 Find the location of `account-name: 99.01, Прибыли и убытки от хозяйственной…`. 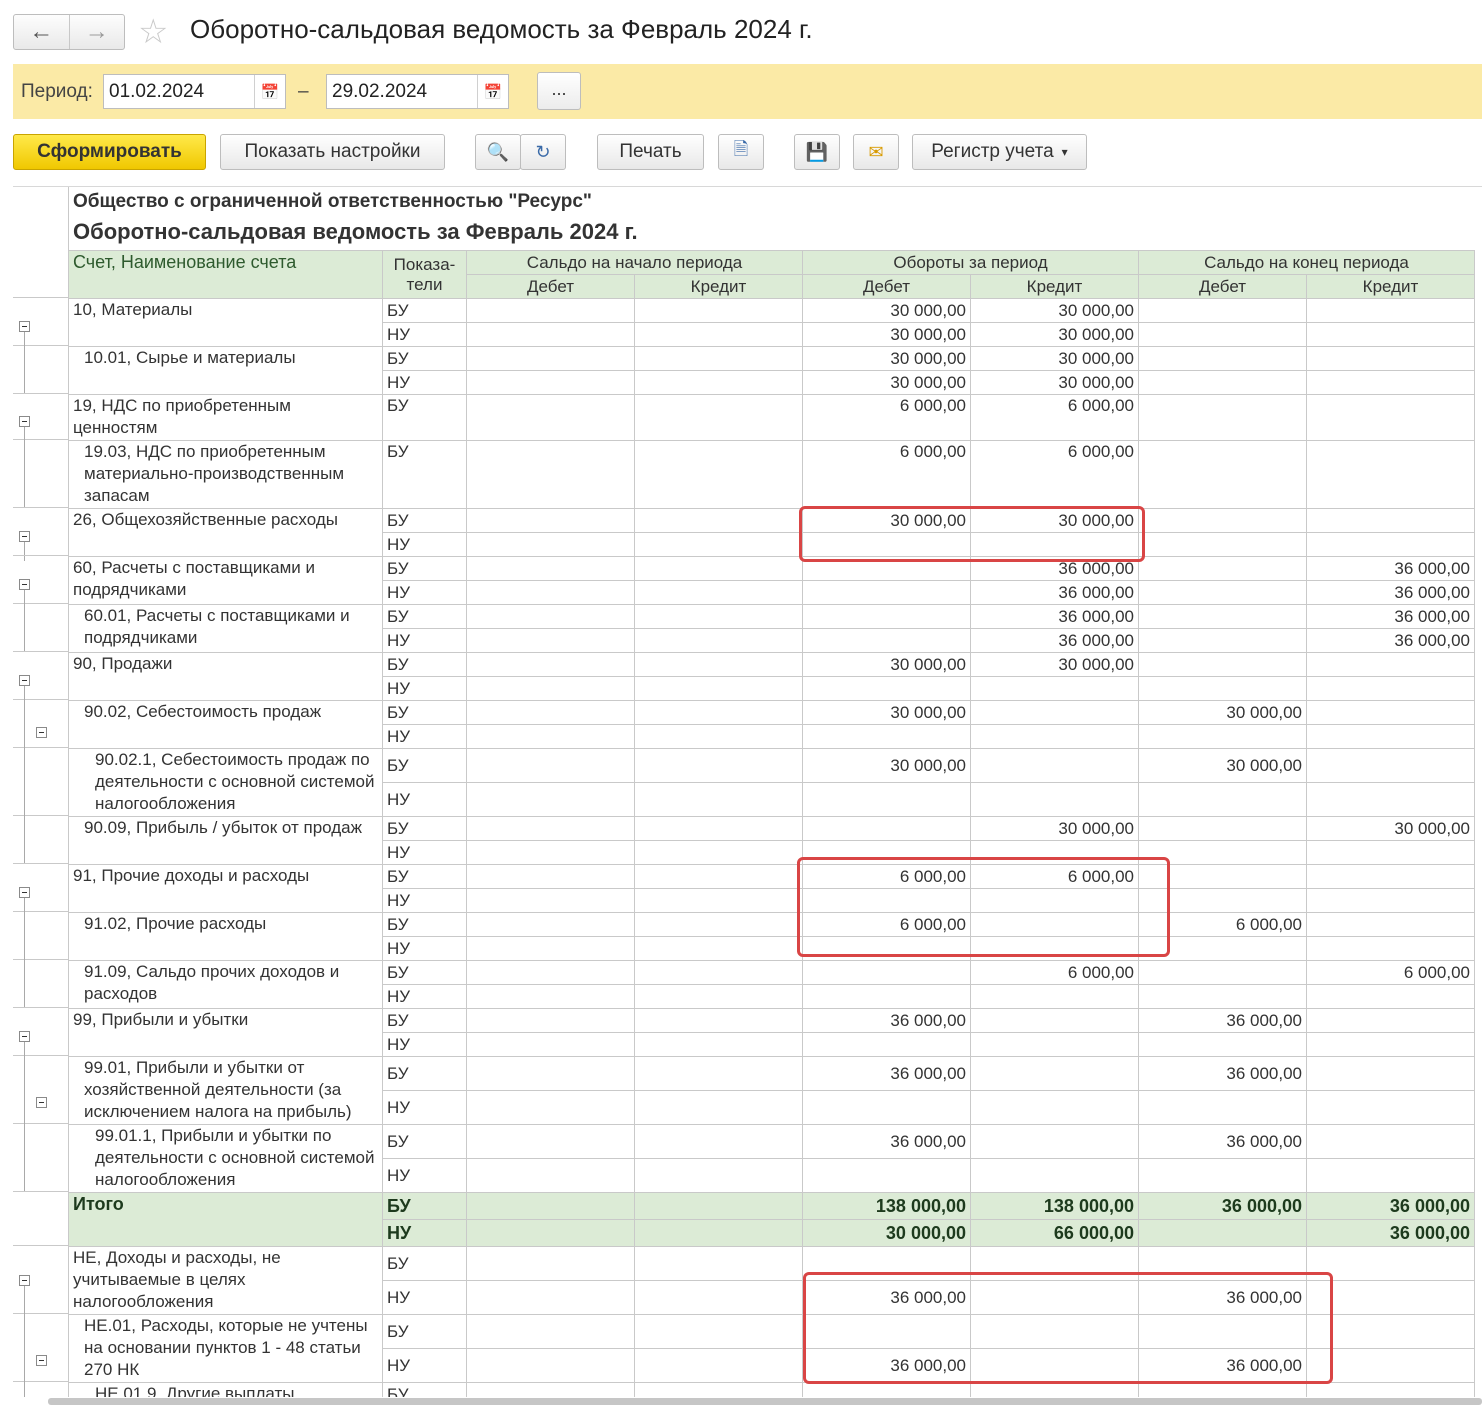

account-name: 99.01, Прибыли и убытки от хозяйственной… is located at coordinates (225, 1090).